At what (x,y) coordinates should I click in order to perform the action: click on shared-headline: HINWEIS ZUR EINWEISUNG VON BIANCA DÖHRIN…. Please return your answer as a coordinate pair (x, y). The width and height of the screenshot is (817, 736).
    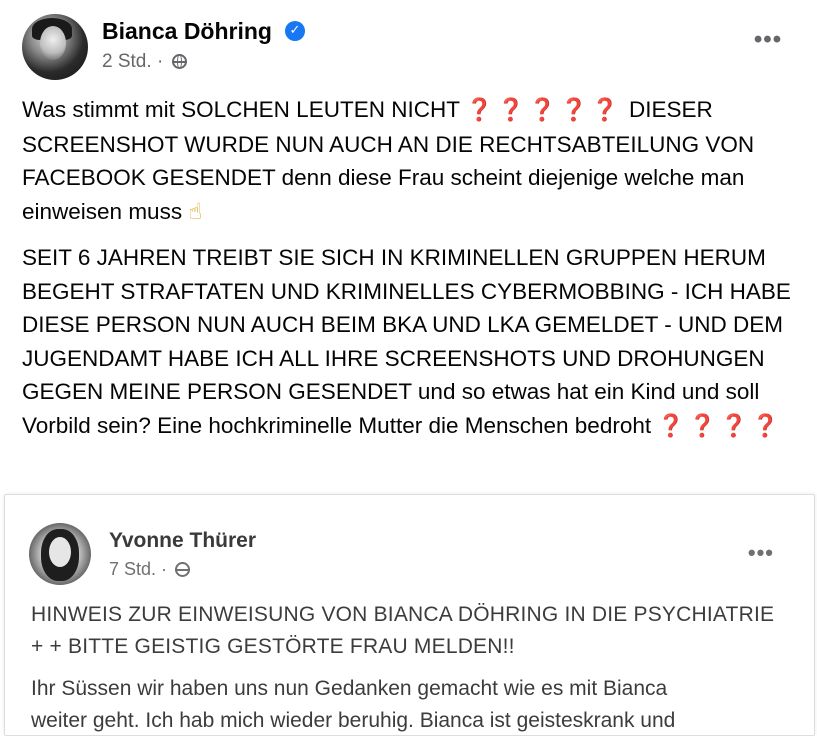
    Looking at the image, I should click on (403, 630).